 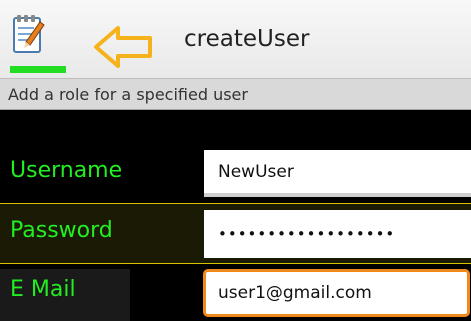 What do you see at coordinates (124, 47) in the screenshot?
I see `arrow-left-outline-icon` at bounding box center [124, 47].